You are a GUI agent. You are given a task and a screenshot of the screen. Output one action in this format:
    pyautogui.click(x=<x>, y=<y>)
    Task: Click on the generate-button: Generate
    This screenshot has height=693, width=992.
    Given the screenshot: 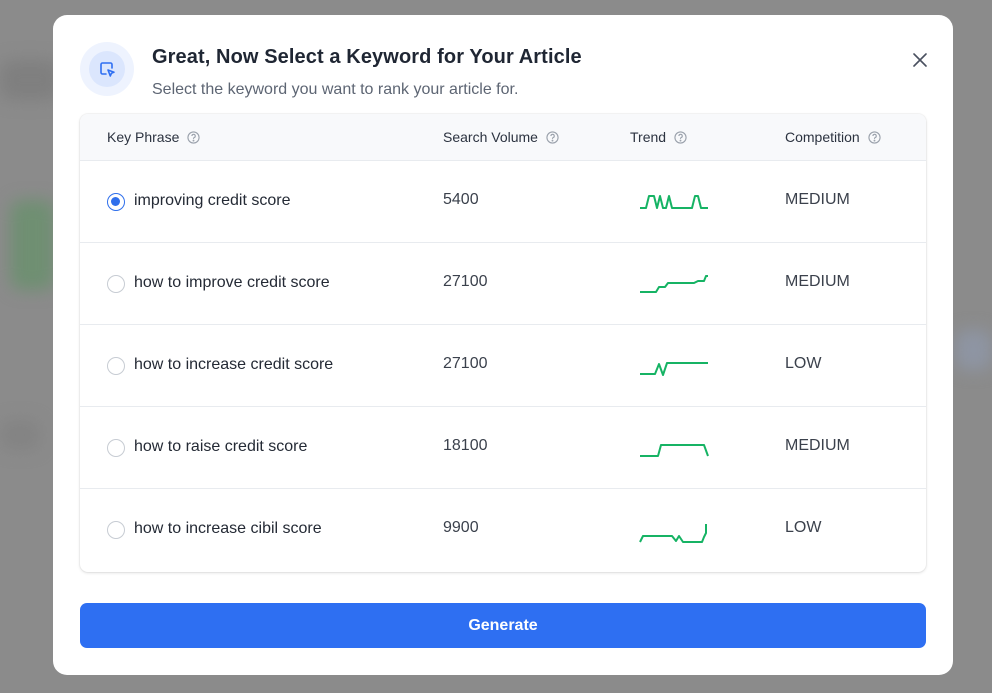 What is the action you would take?
    pyautogui.click(x=503, y=625)
    